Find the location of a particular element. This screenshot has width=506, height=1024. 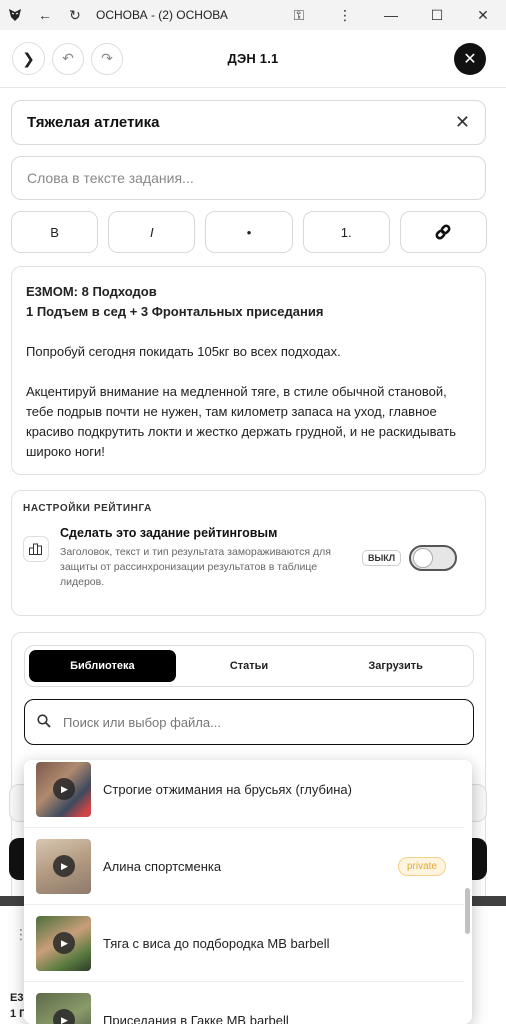

list-item-label: Строгие отжимания на брусьях (глубина) is located at coordinates (227, 789).